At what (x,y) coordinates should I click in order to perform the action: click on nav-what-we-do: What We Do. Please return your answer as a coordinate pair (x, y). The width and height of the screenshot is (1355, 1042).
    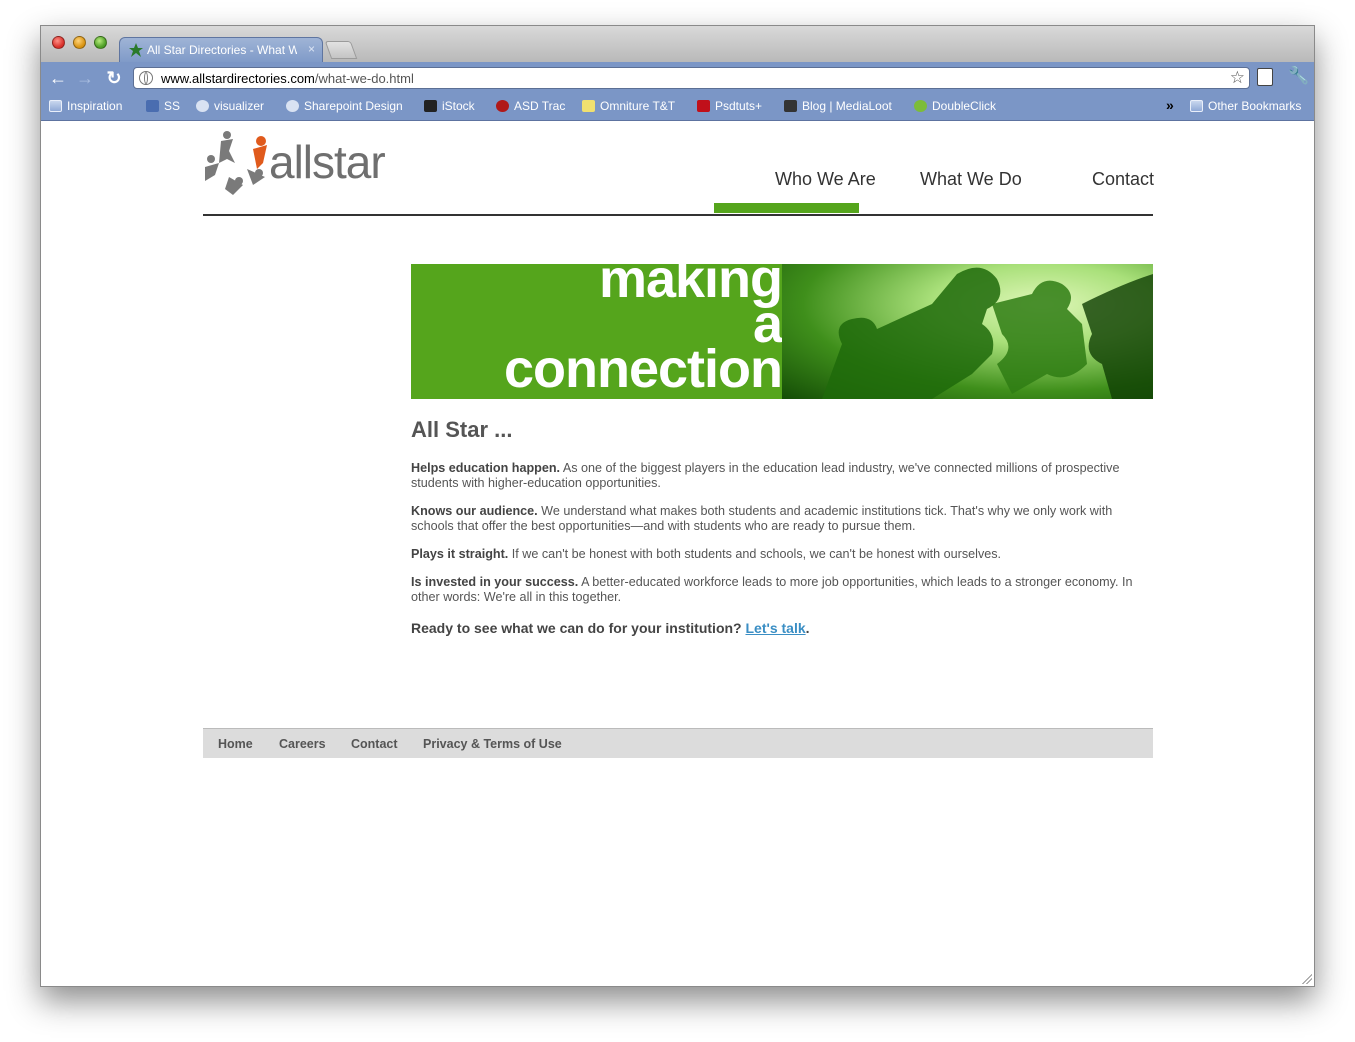
    Looking at the image, I should click on (971, 179).